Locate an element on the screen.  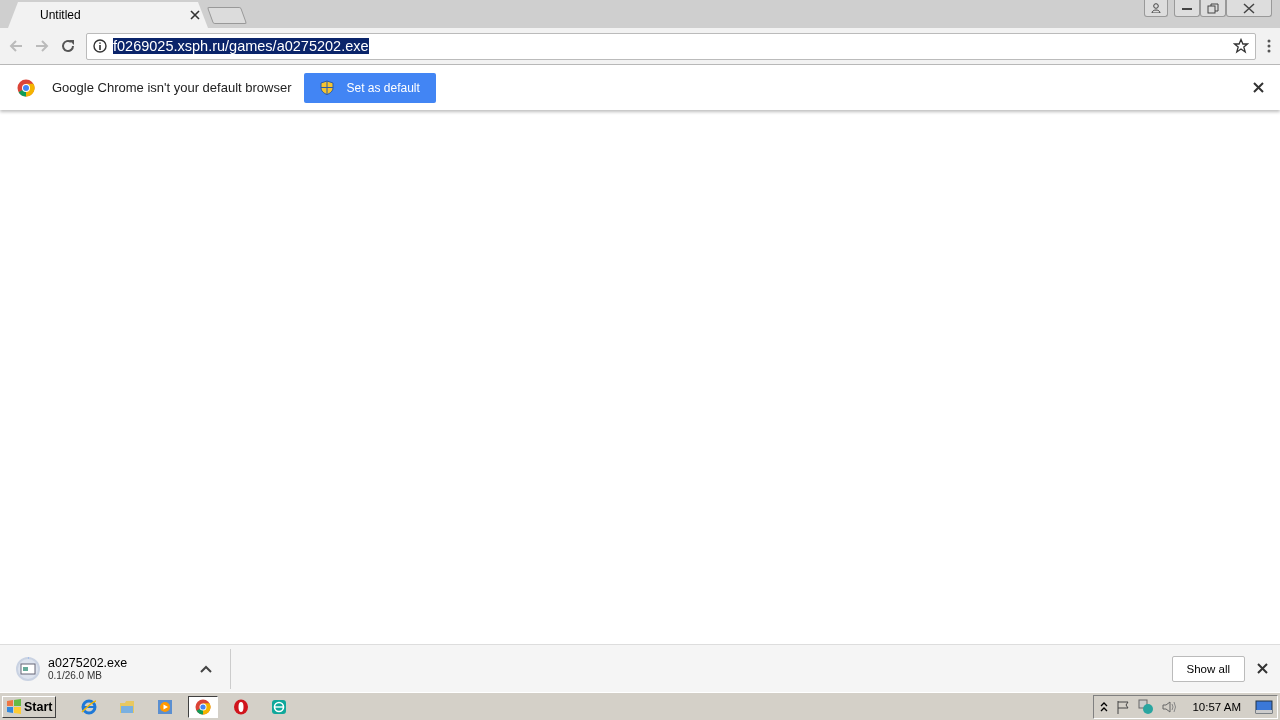
chrome-icon is located at coordinates (203, 706).